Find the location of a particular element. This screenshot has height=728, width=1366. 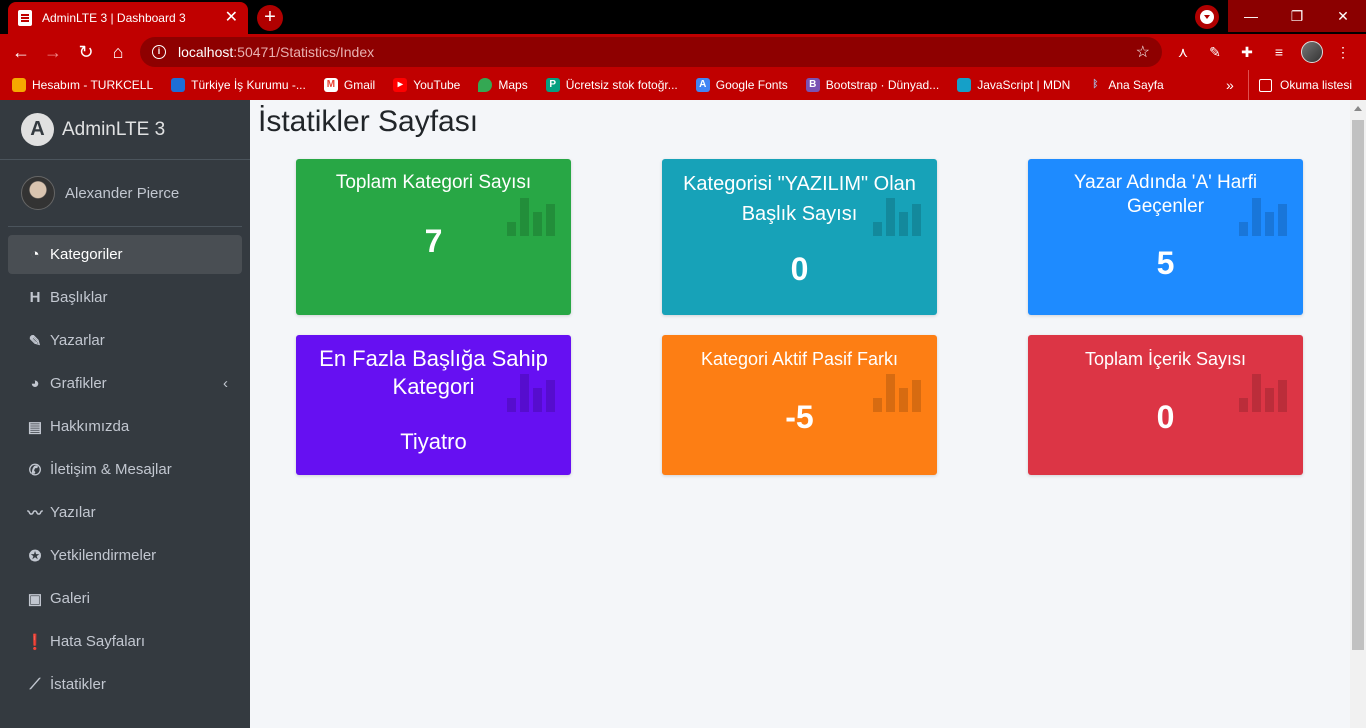

reload-icon: ↻ is located at coordinates (86, 52).